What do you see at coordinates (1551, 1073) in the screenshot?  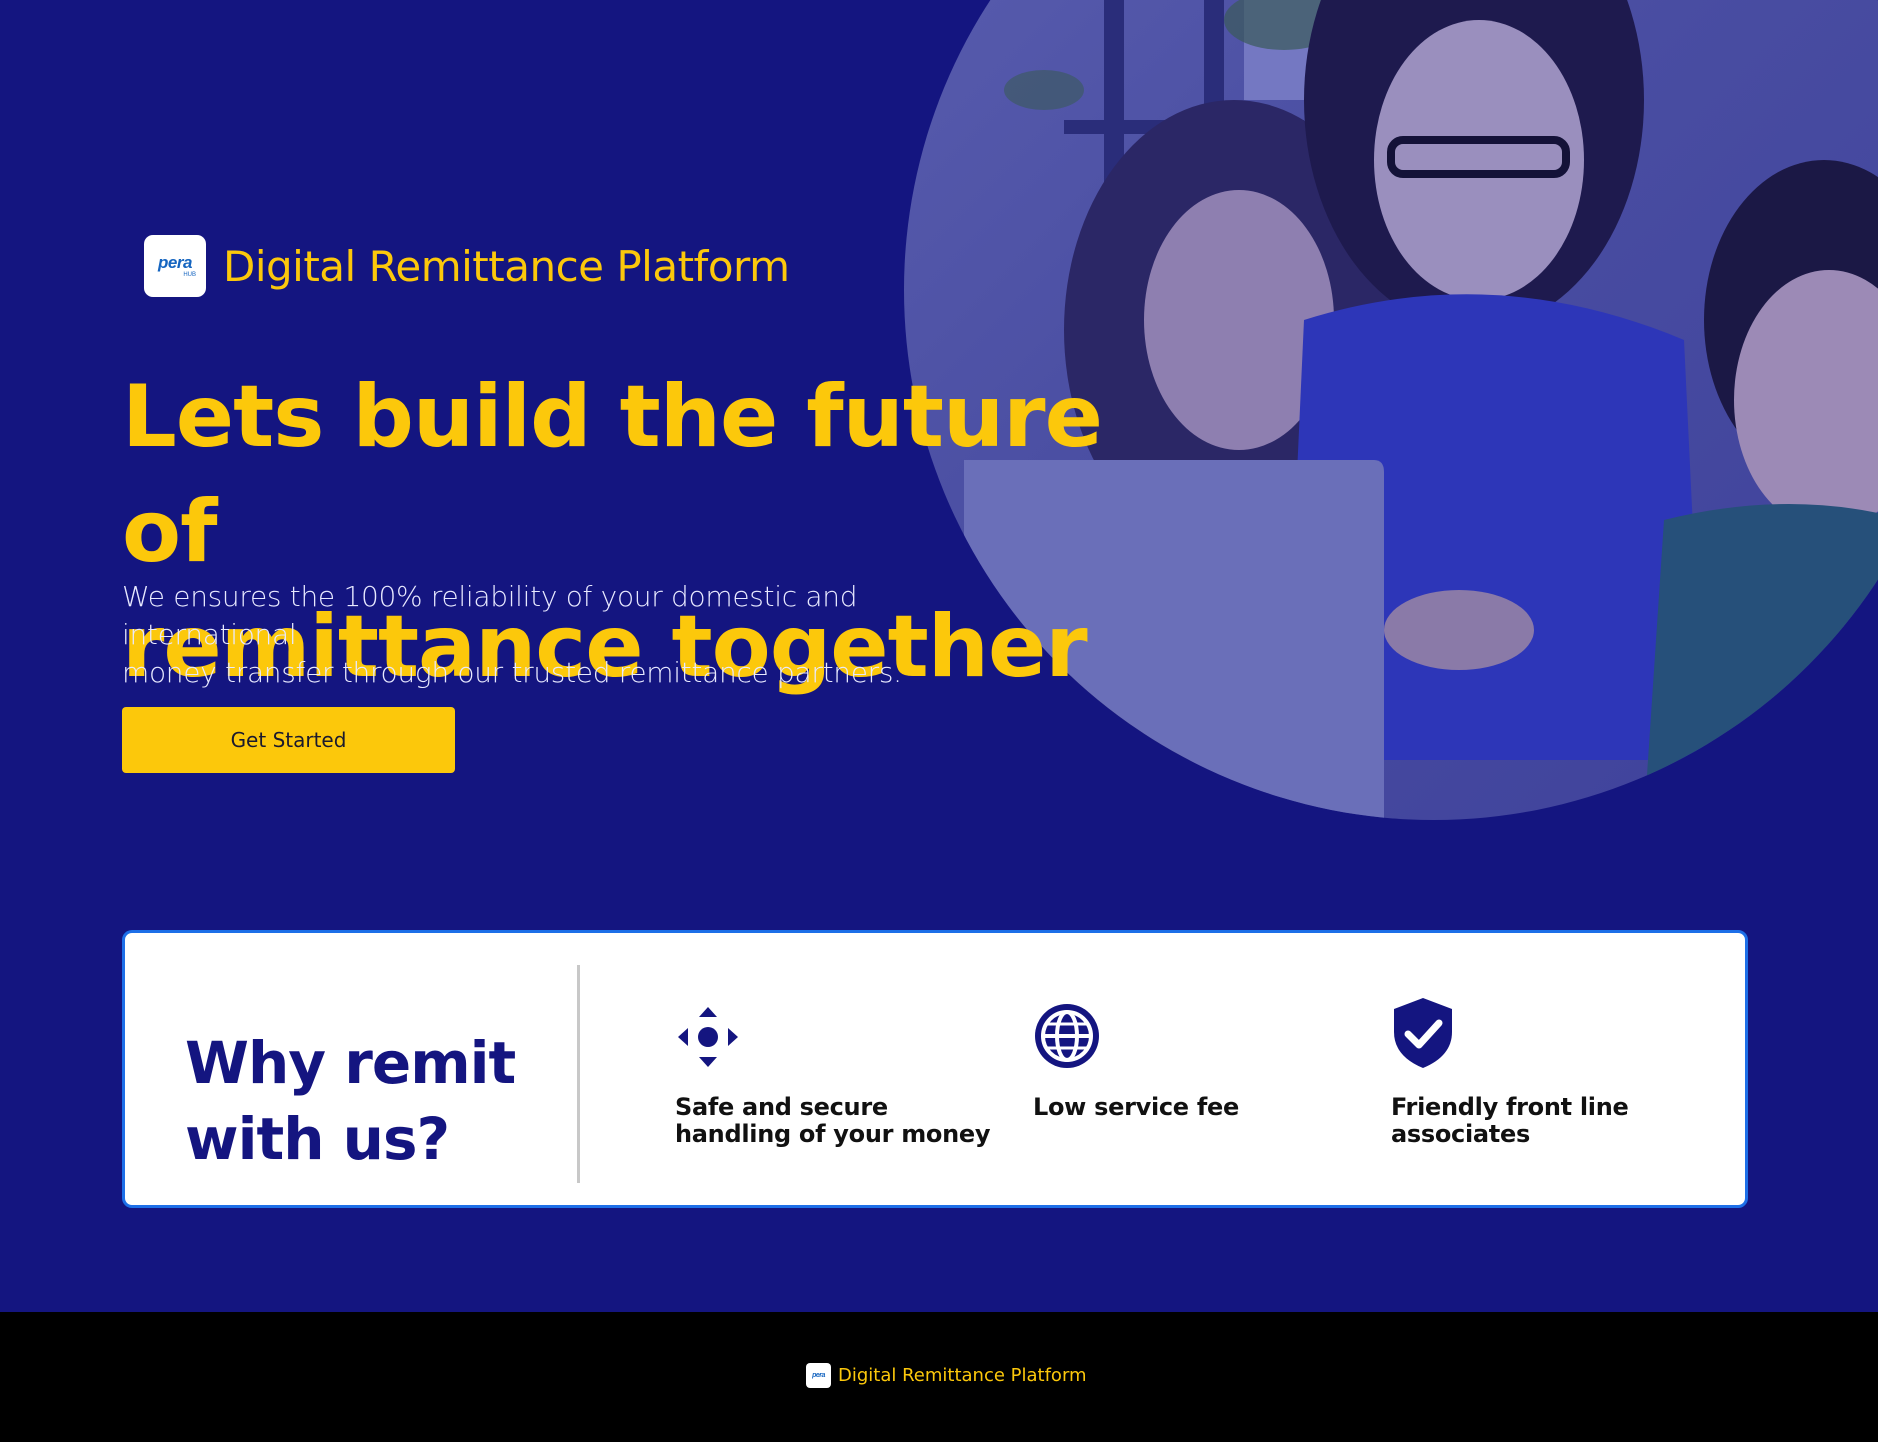 I see `feature-associates: Friendly front line associates` at bounding box center [1551, 1073].